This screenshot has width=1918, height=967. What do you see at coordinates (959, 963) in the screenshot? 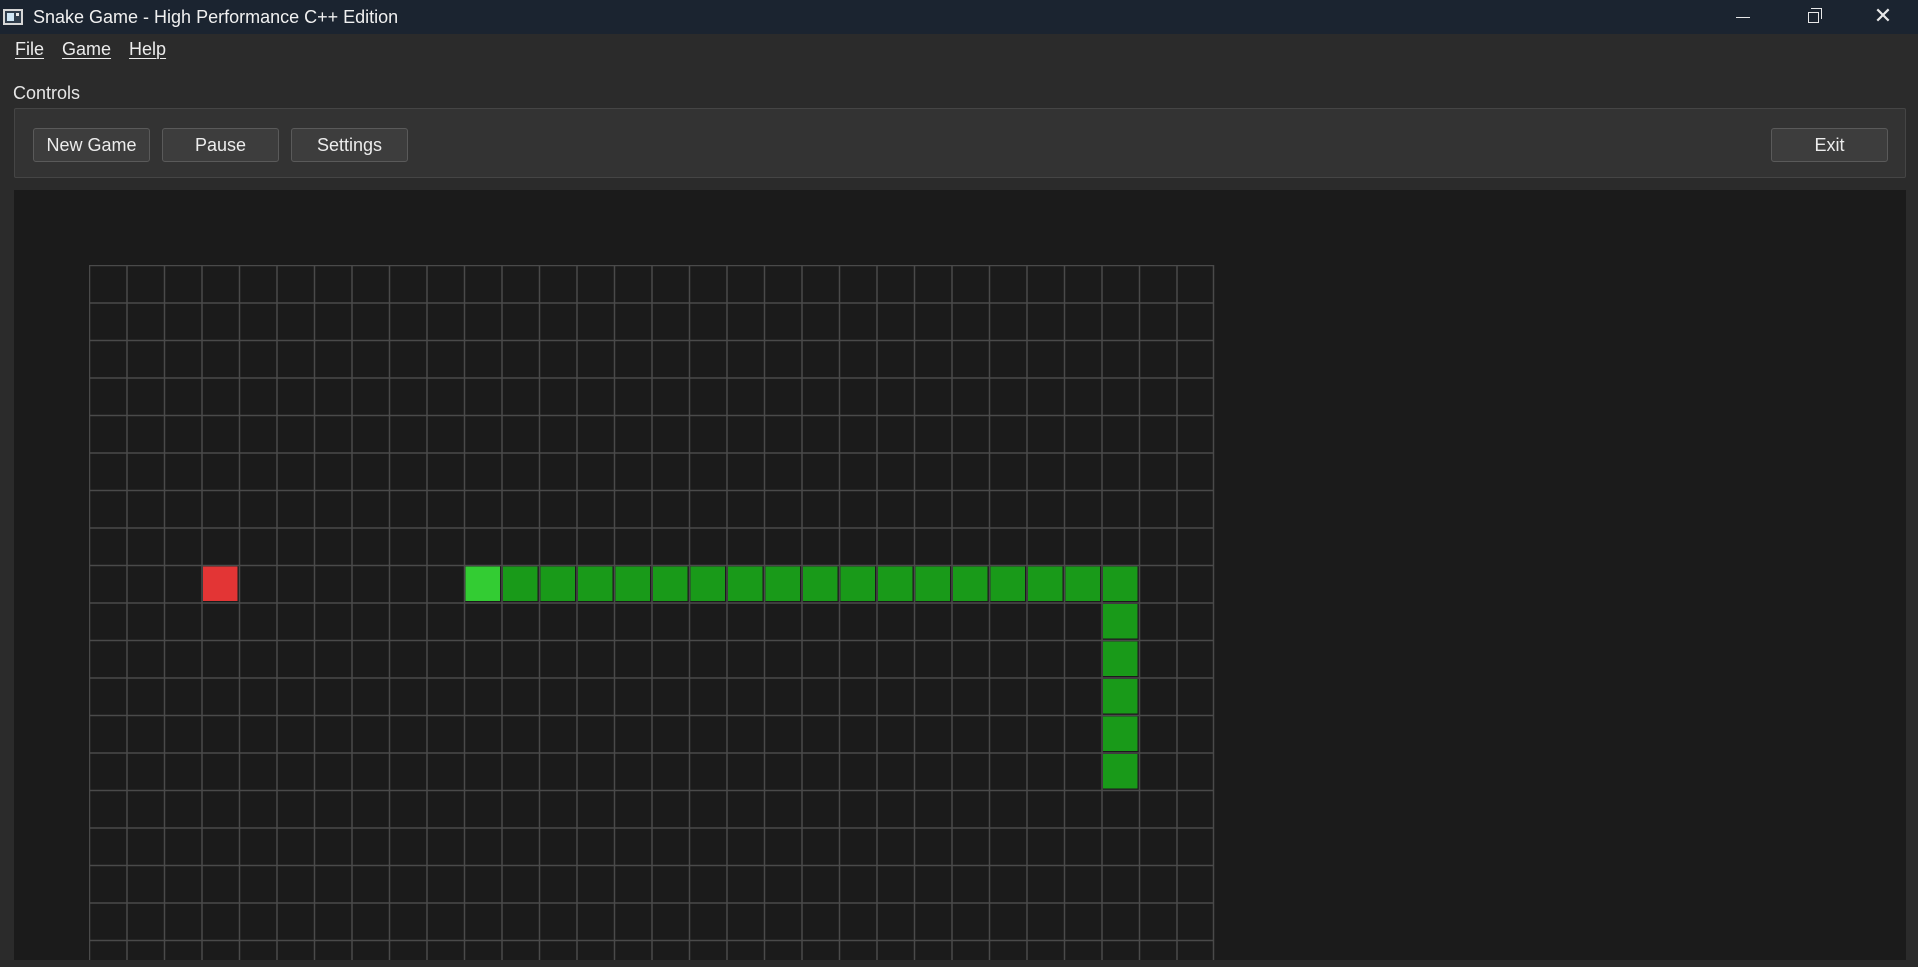
I see `window-bottom-edge` at bounding box center [959, 963].